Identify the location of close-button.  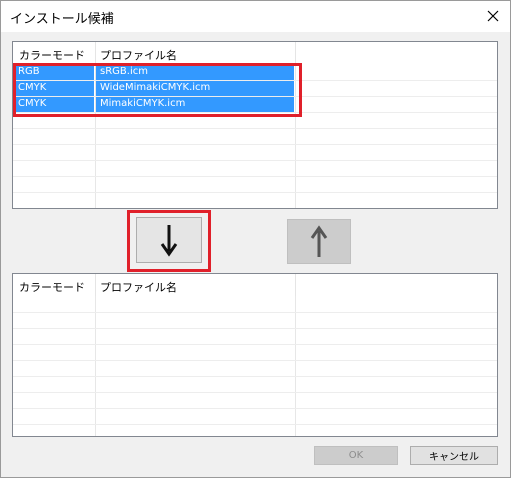
(493, 16).